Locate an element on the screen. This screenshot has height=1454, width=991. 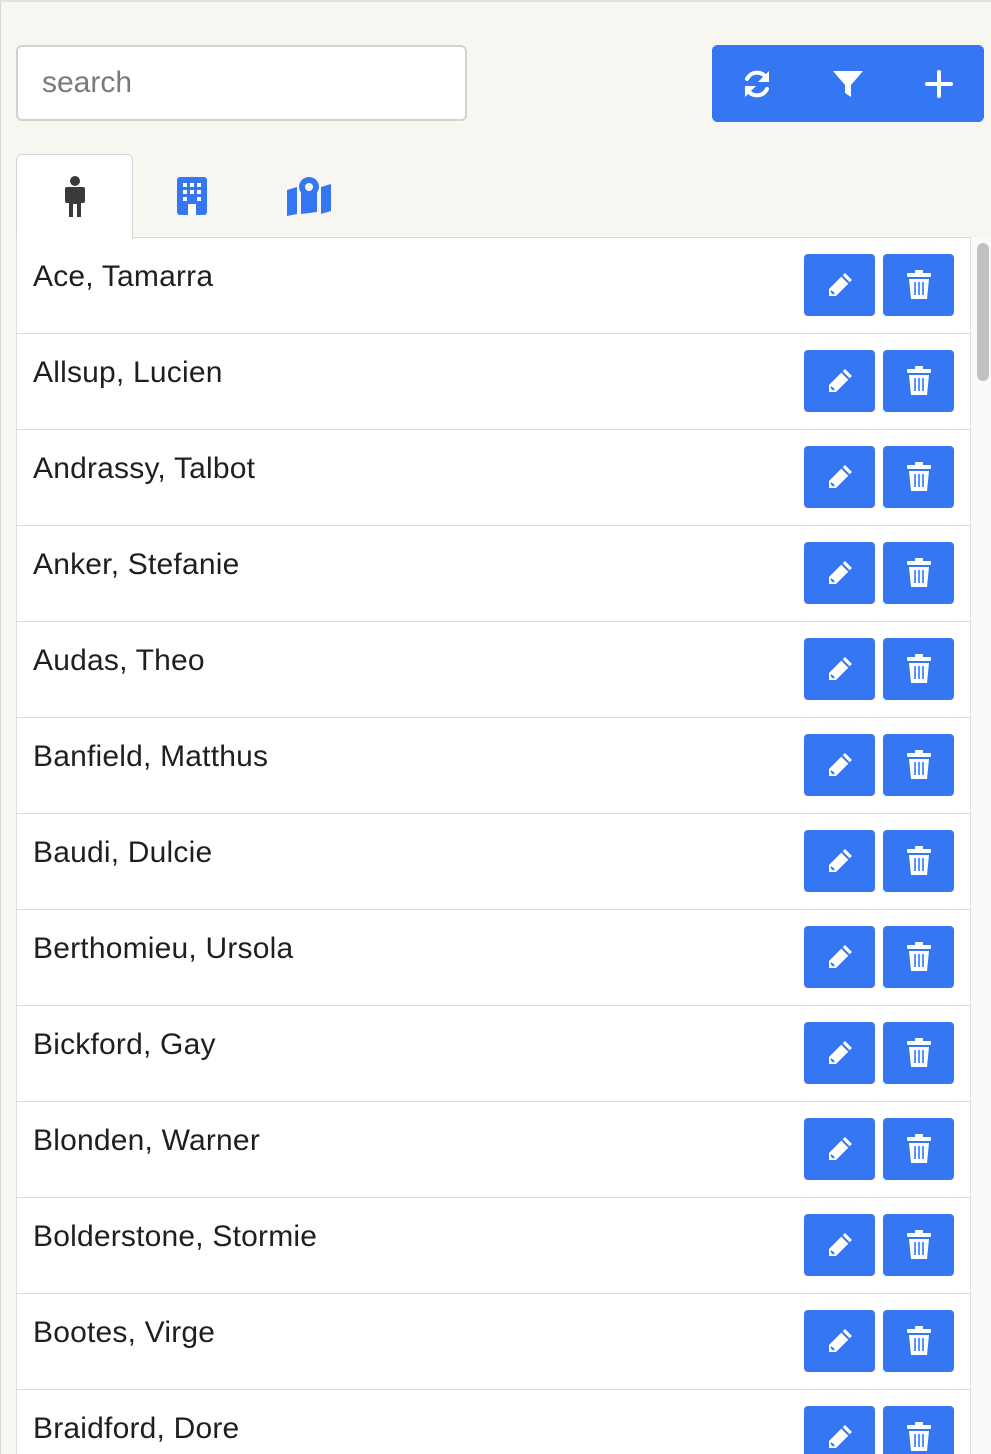
person-name: Berthomieu, Ursola is located at coordinates (163, 948).